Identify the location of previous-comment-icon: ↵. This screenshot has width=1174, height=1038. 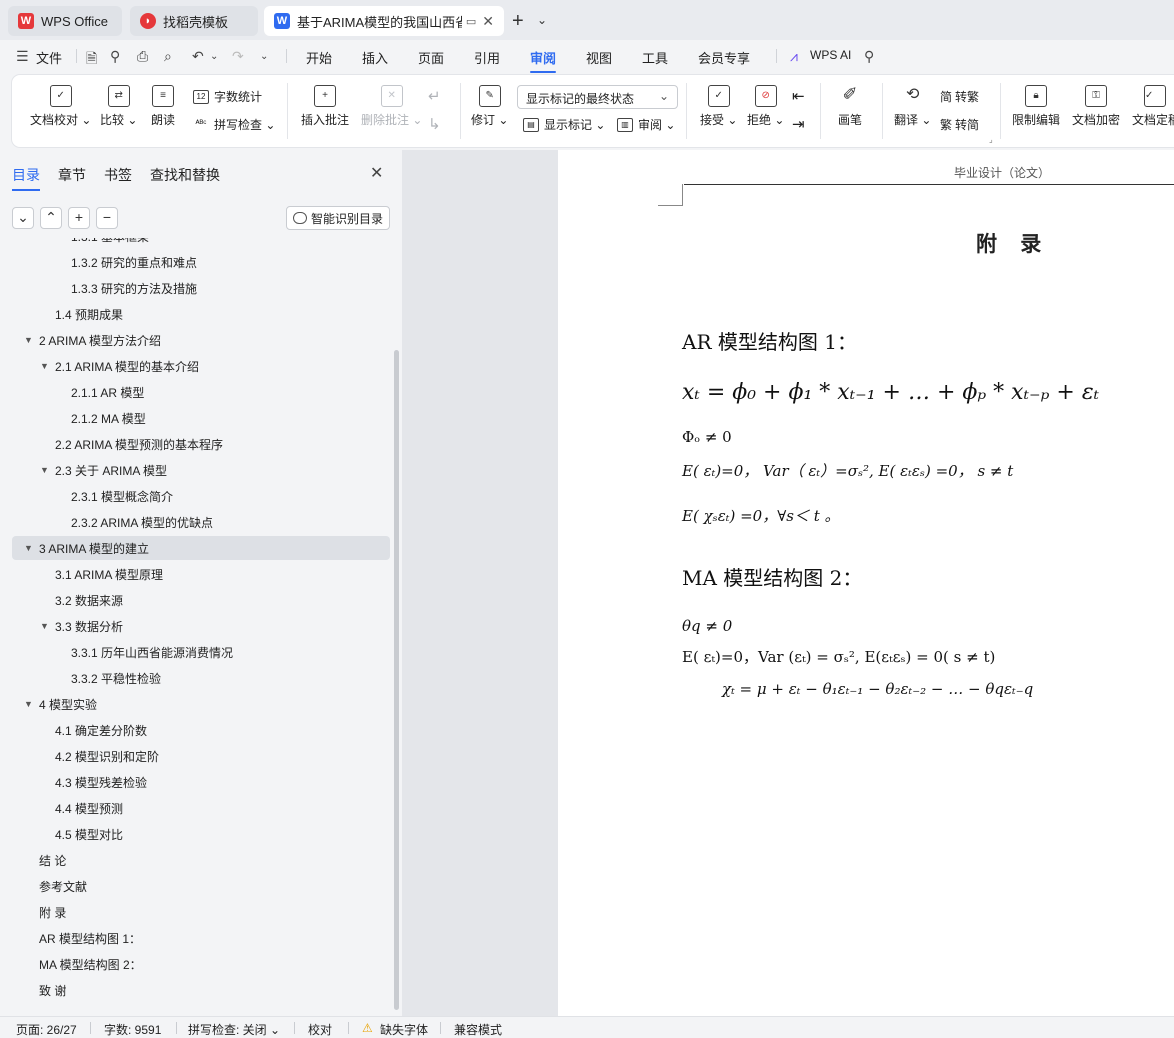
(434, 96).